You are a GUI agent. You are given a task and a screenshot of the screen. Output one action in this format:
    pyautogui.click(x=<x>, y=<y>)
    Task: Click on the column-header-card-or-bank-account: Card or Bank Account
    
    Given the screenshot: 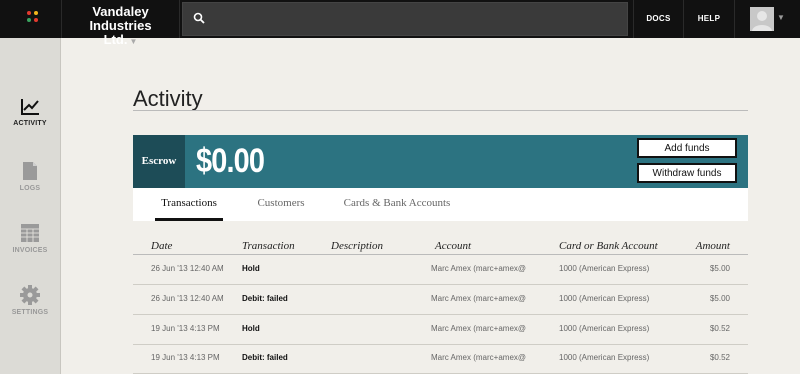 What is the action you would take?
    pyautogui.click(x=608, y=246)
    